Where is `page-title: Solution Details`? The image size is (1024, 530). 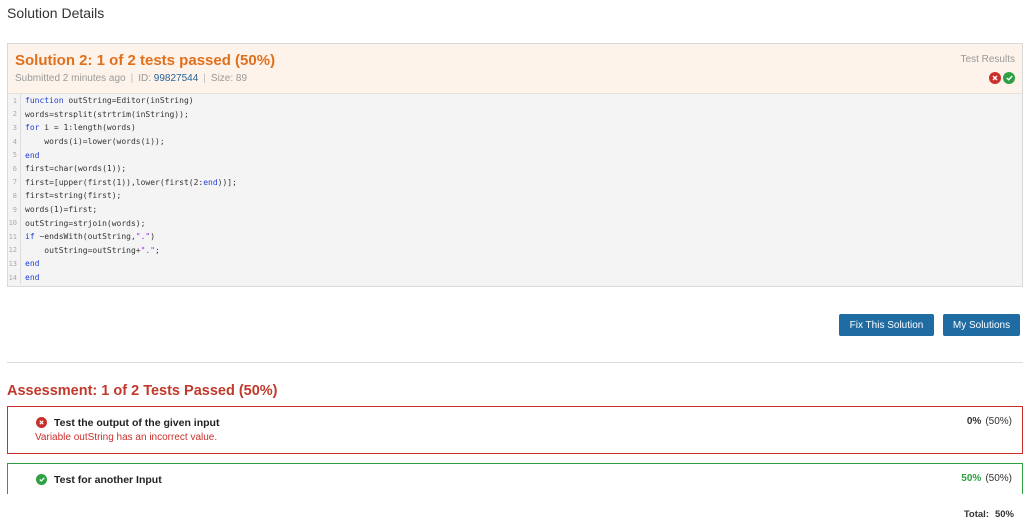 page-title: Solution Details is located at coordinates (56, 13).